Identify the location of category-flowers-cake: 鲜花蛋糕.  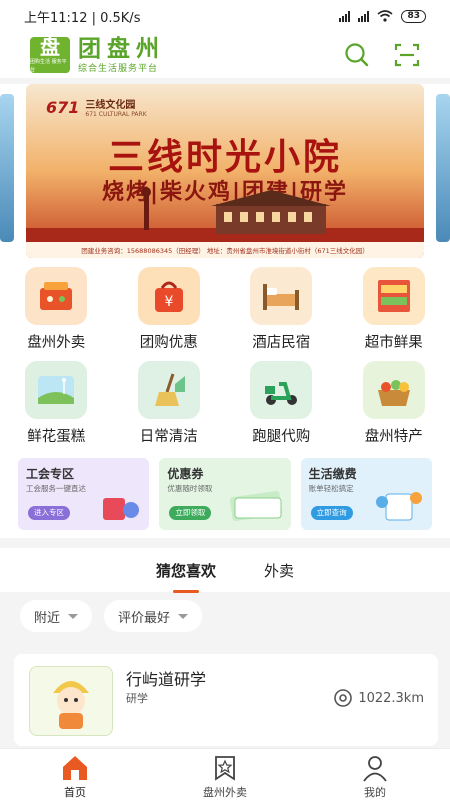
(56, 401).